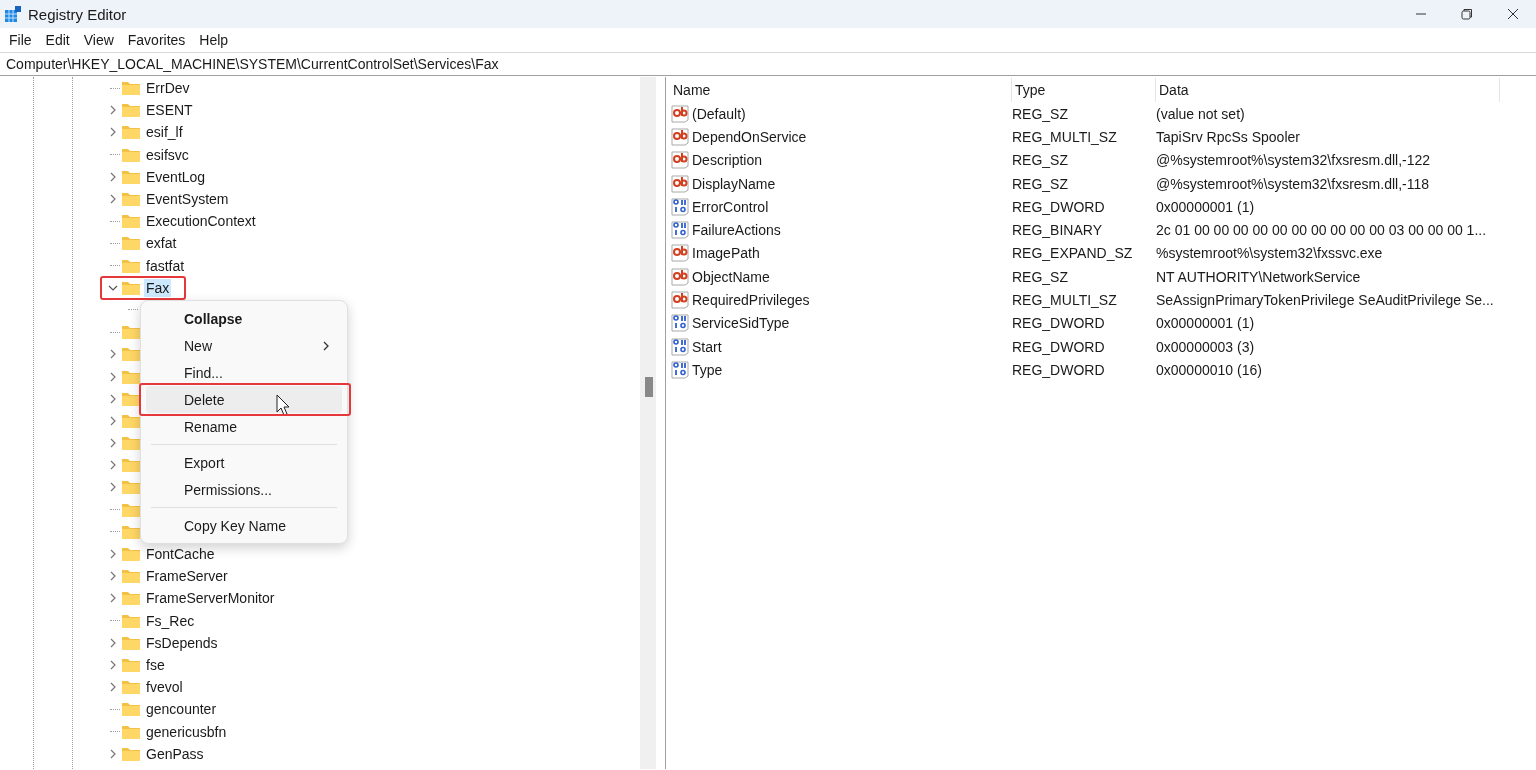 The image size is (1536, 770). I want to click on tree-item: esifsvc, so click(167, 154).